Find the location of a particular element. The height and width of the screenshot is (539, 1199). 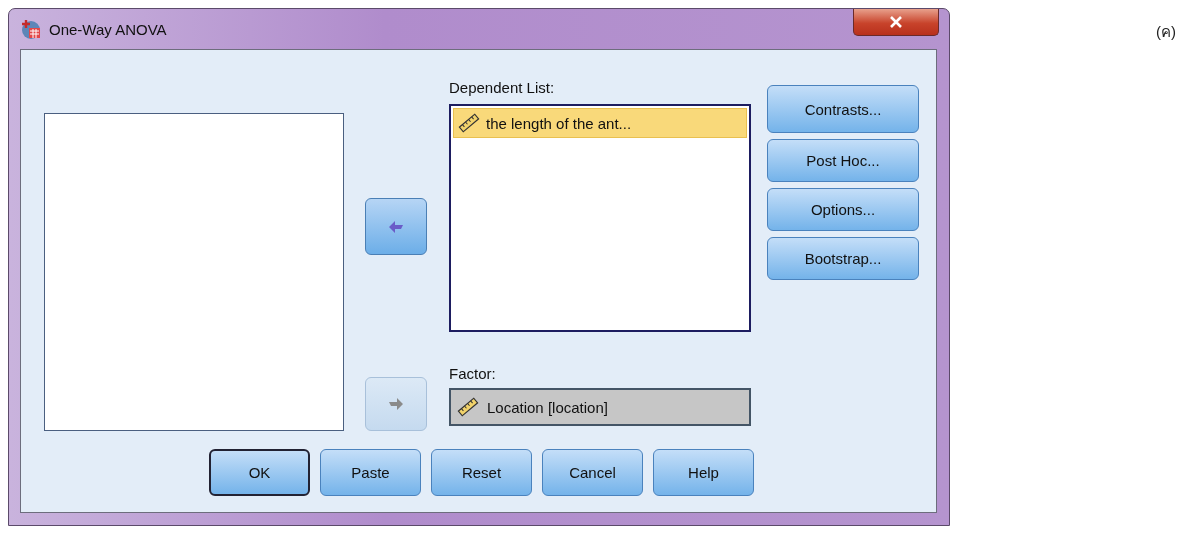

close-button is located at coordinates (896, 22).